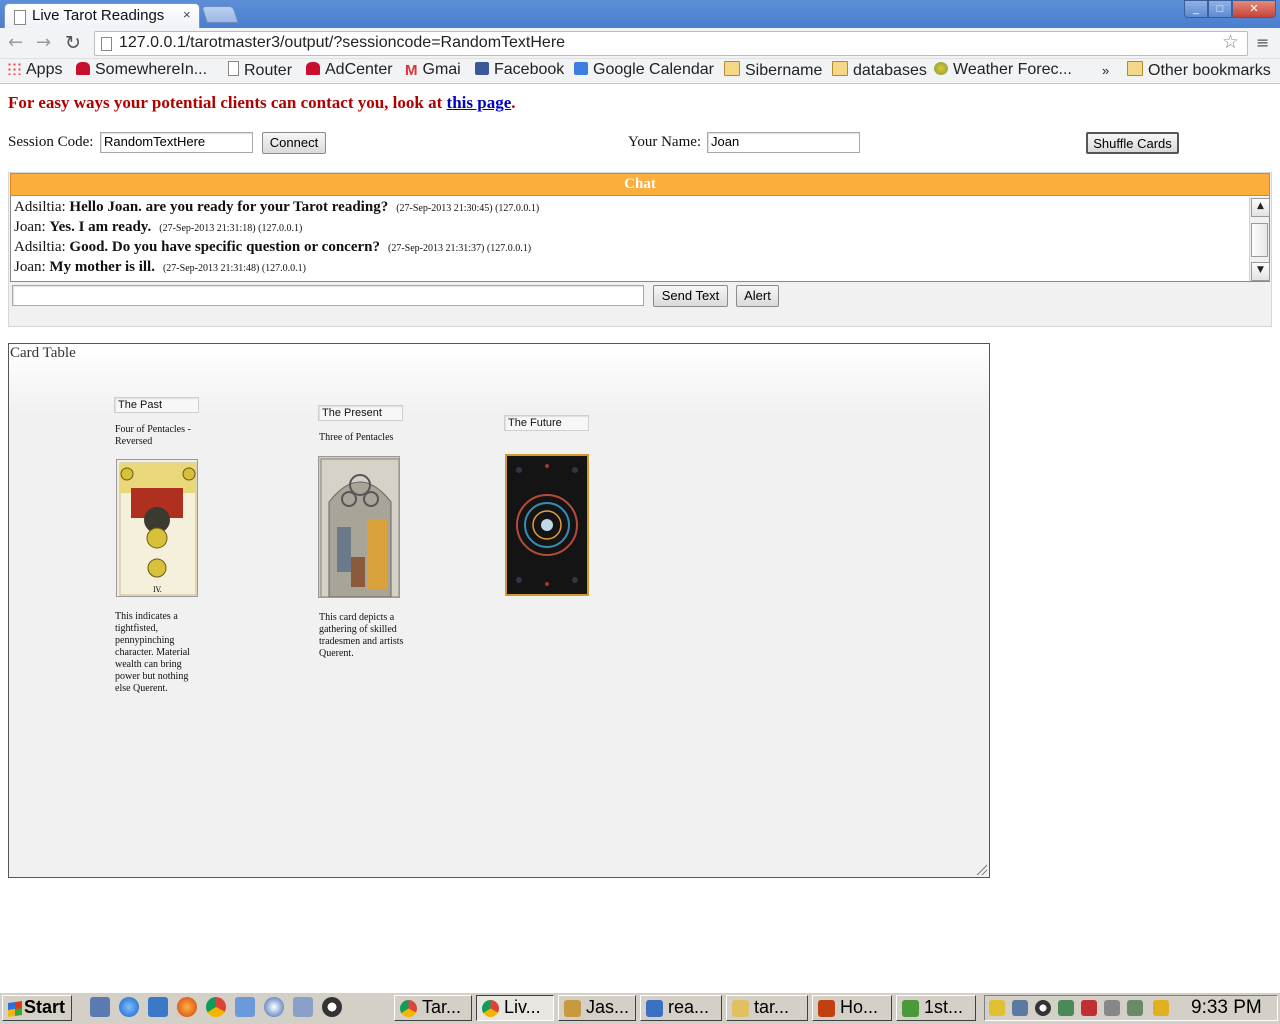 The height and width of the screenshot is (1024, 1280). What do you see at coordinates (1260, 207) in the screenshot?
I see `scroll-up-icon: ▲` at bounding box center [1260, 207].